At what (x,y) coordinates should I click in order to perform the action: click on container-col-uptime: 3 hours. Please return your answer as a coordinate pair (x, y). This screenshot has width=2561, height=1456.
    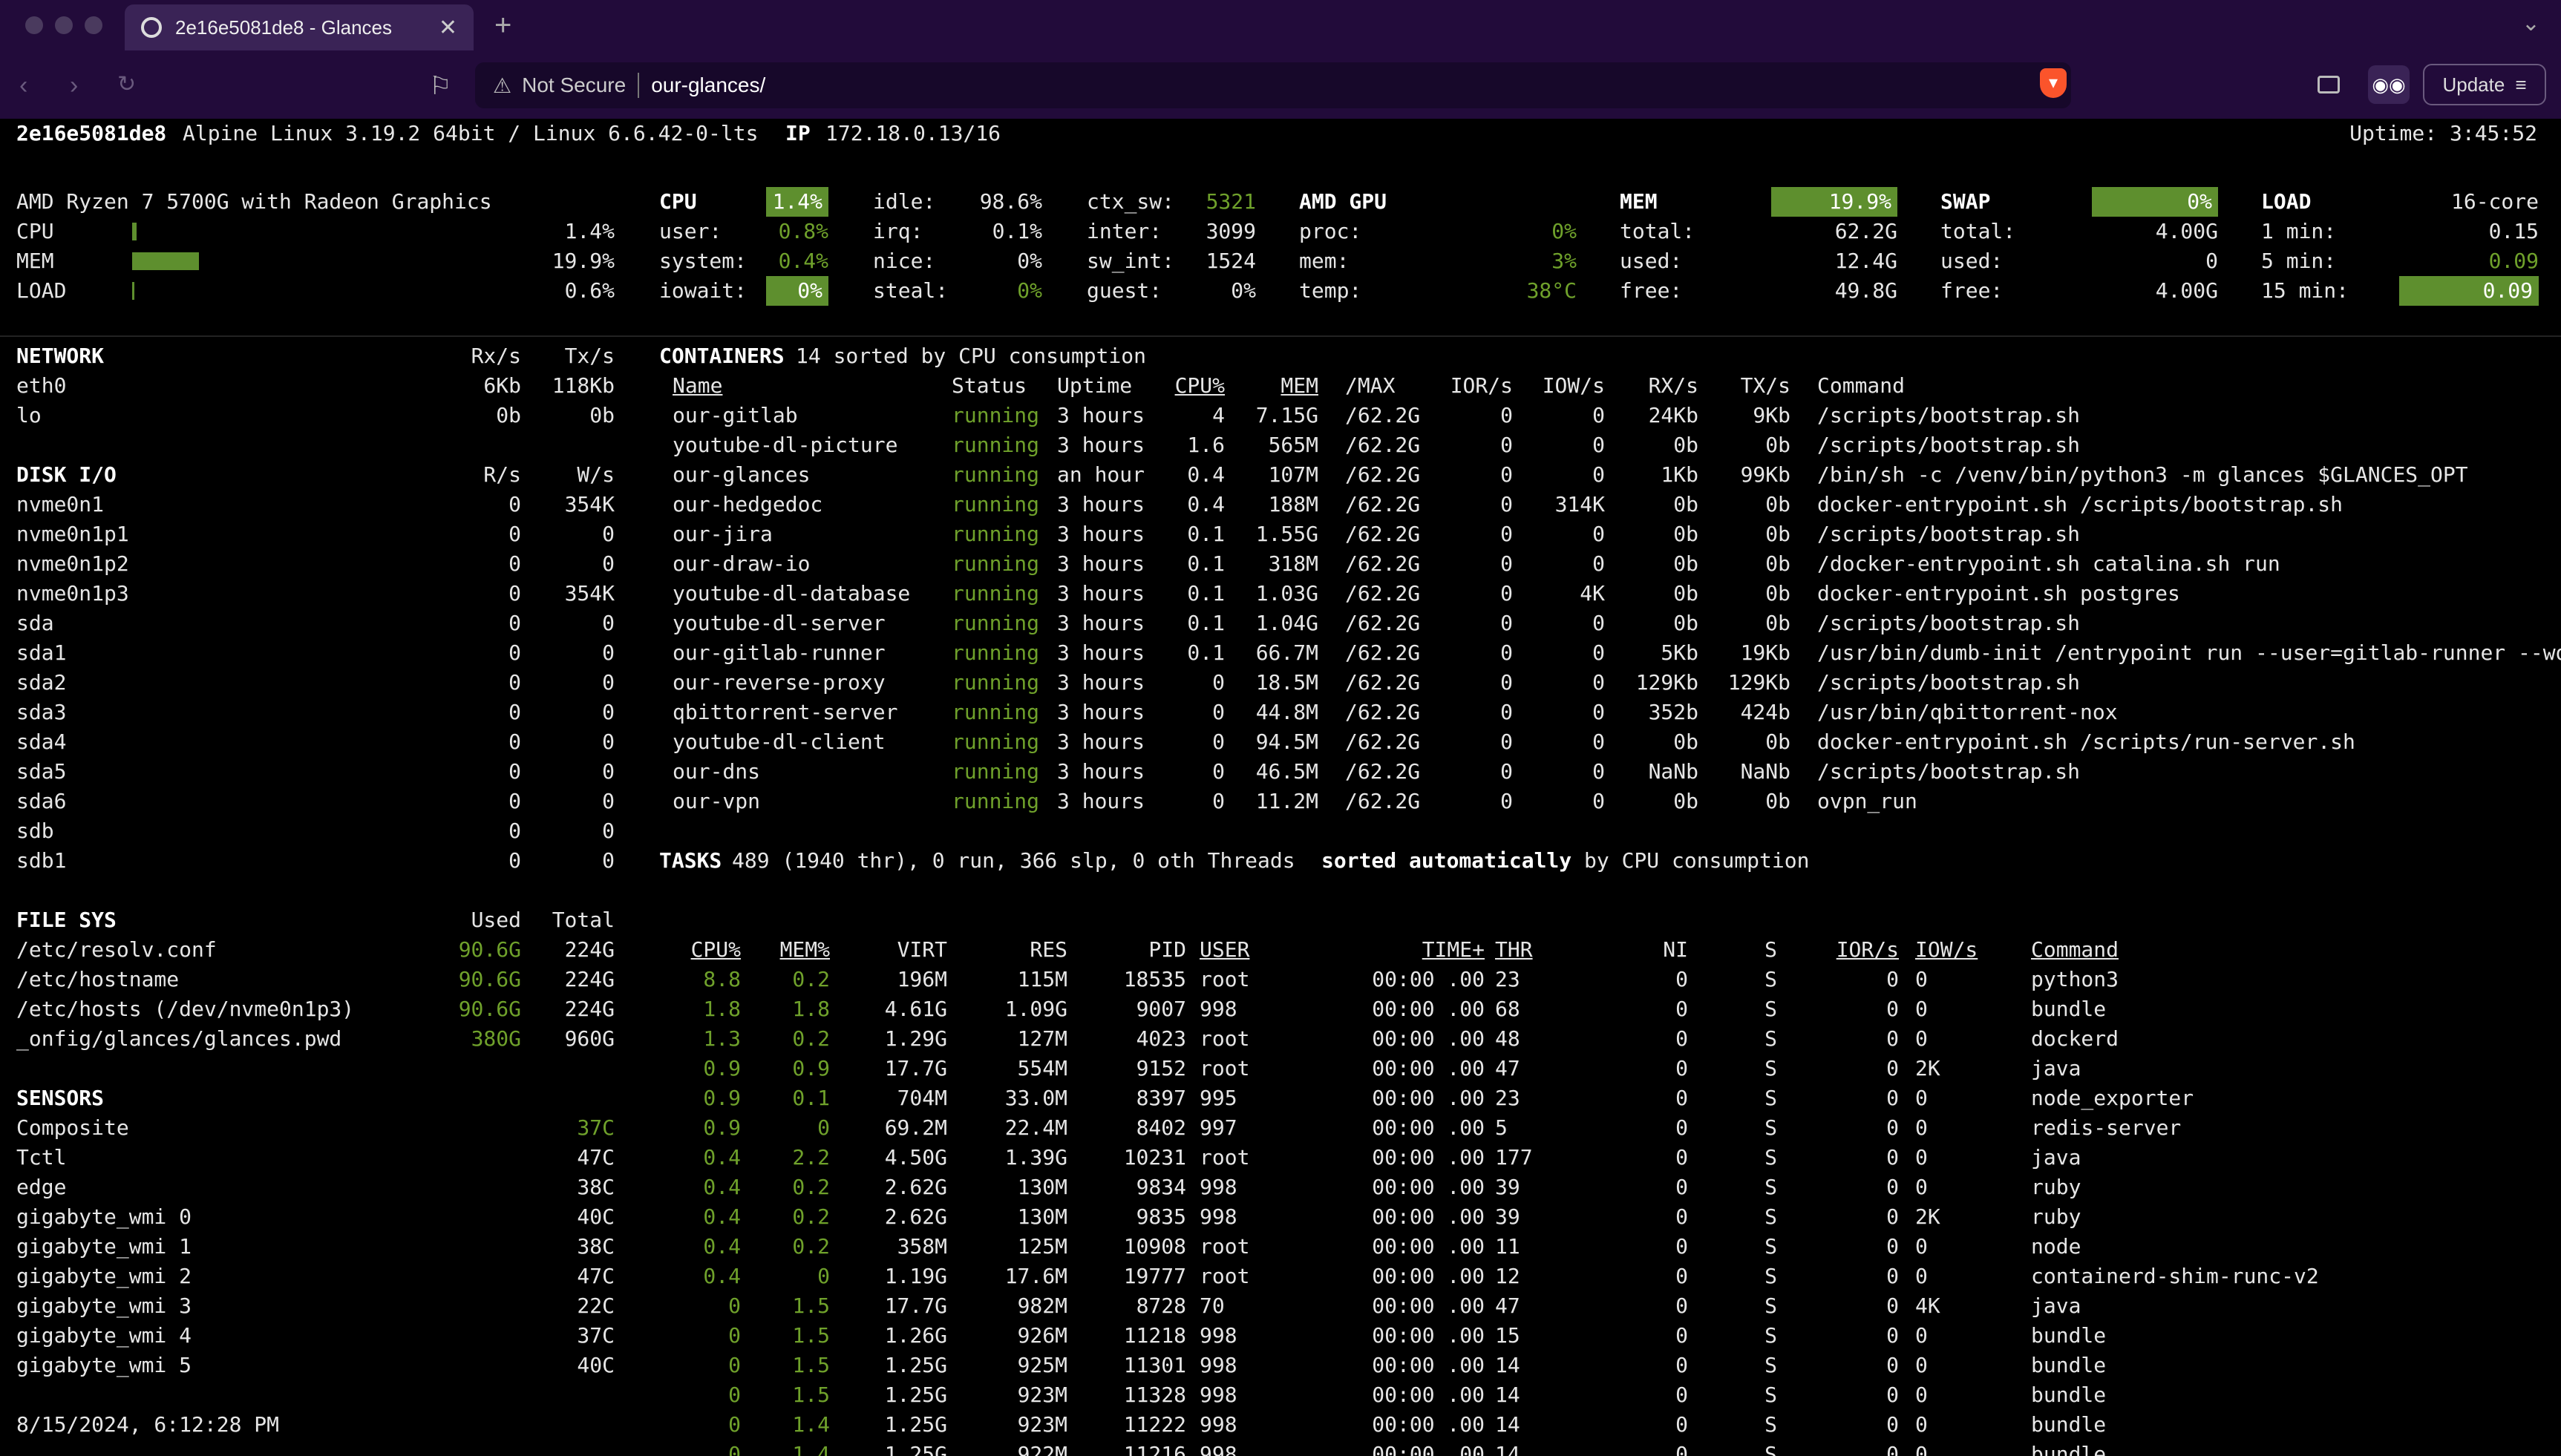
    Looking at the image, I should click on (1101, 564).